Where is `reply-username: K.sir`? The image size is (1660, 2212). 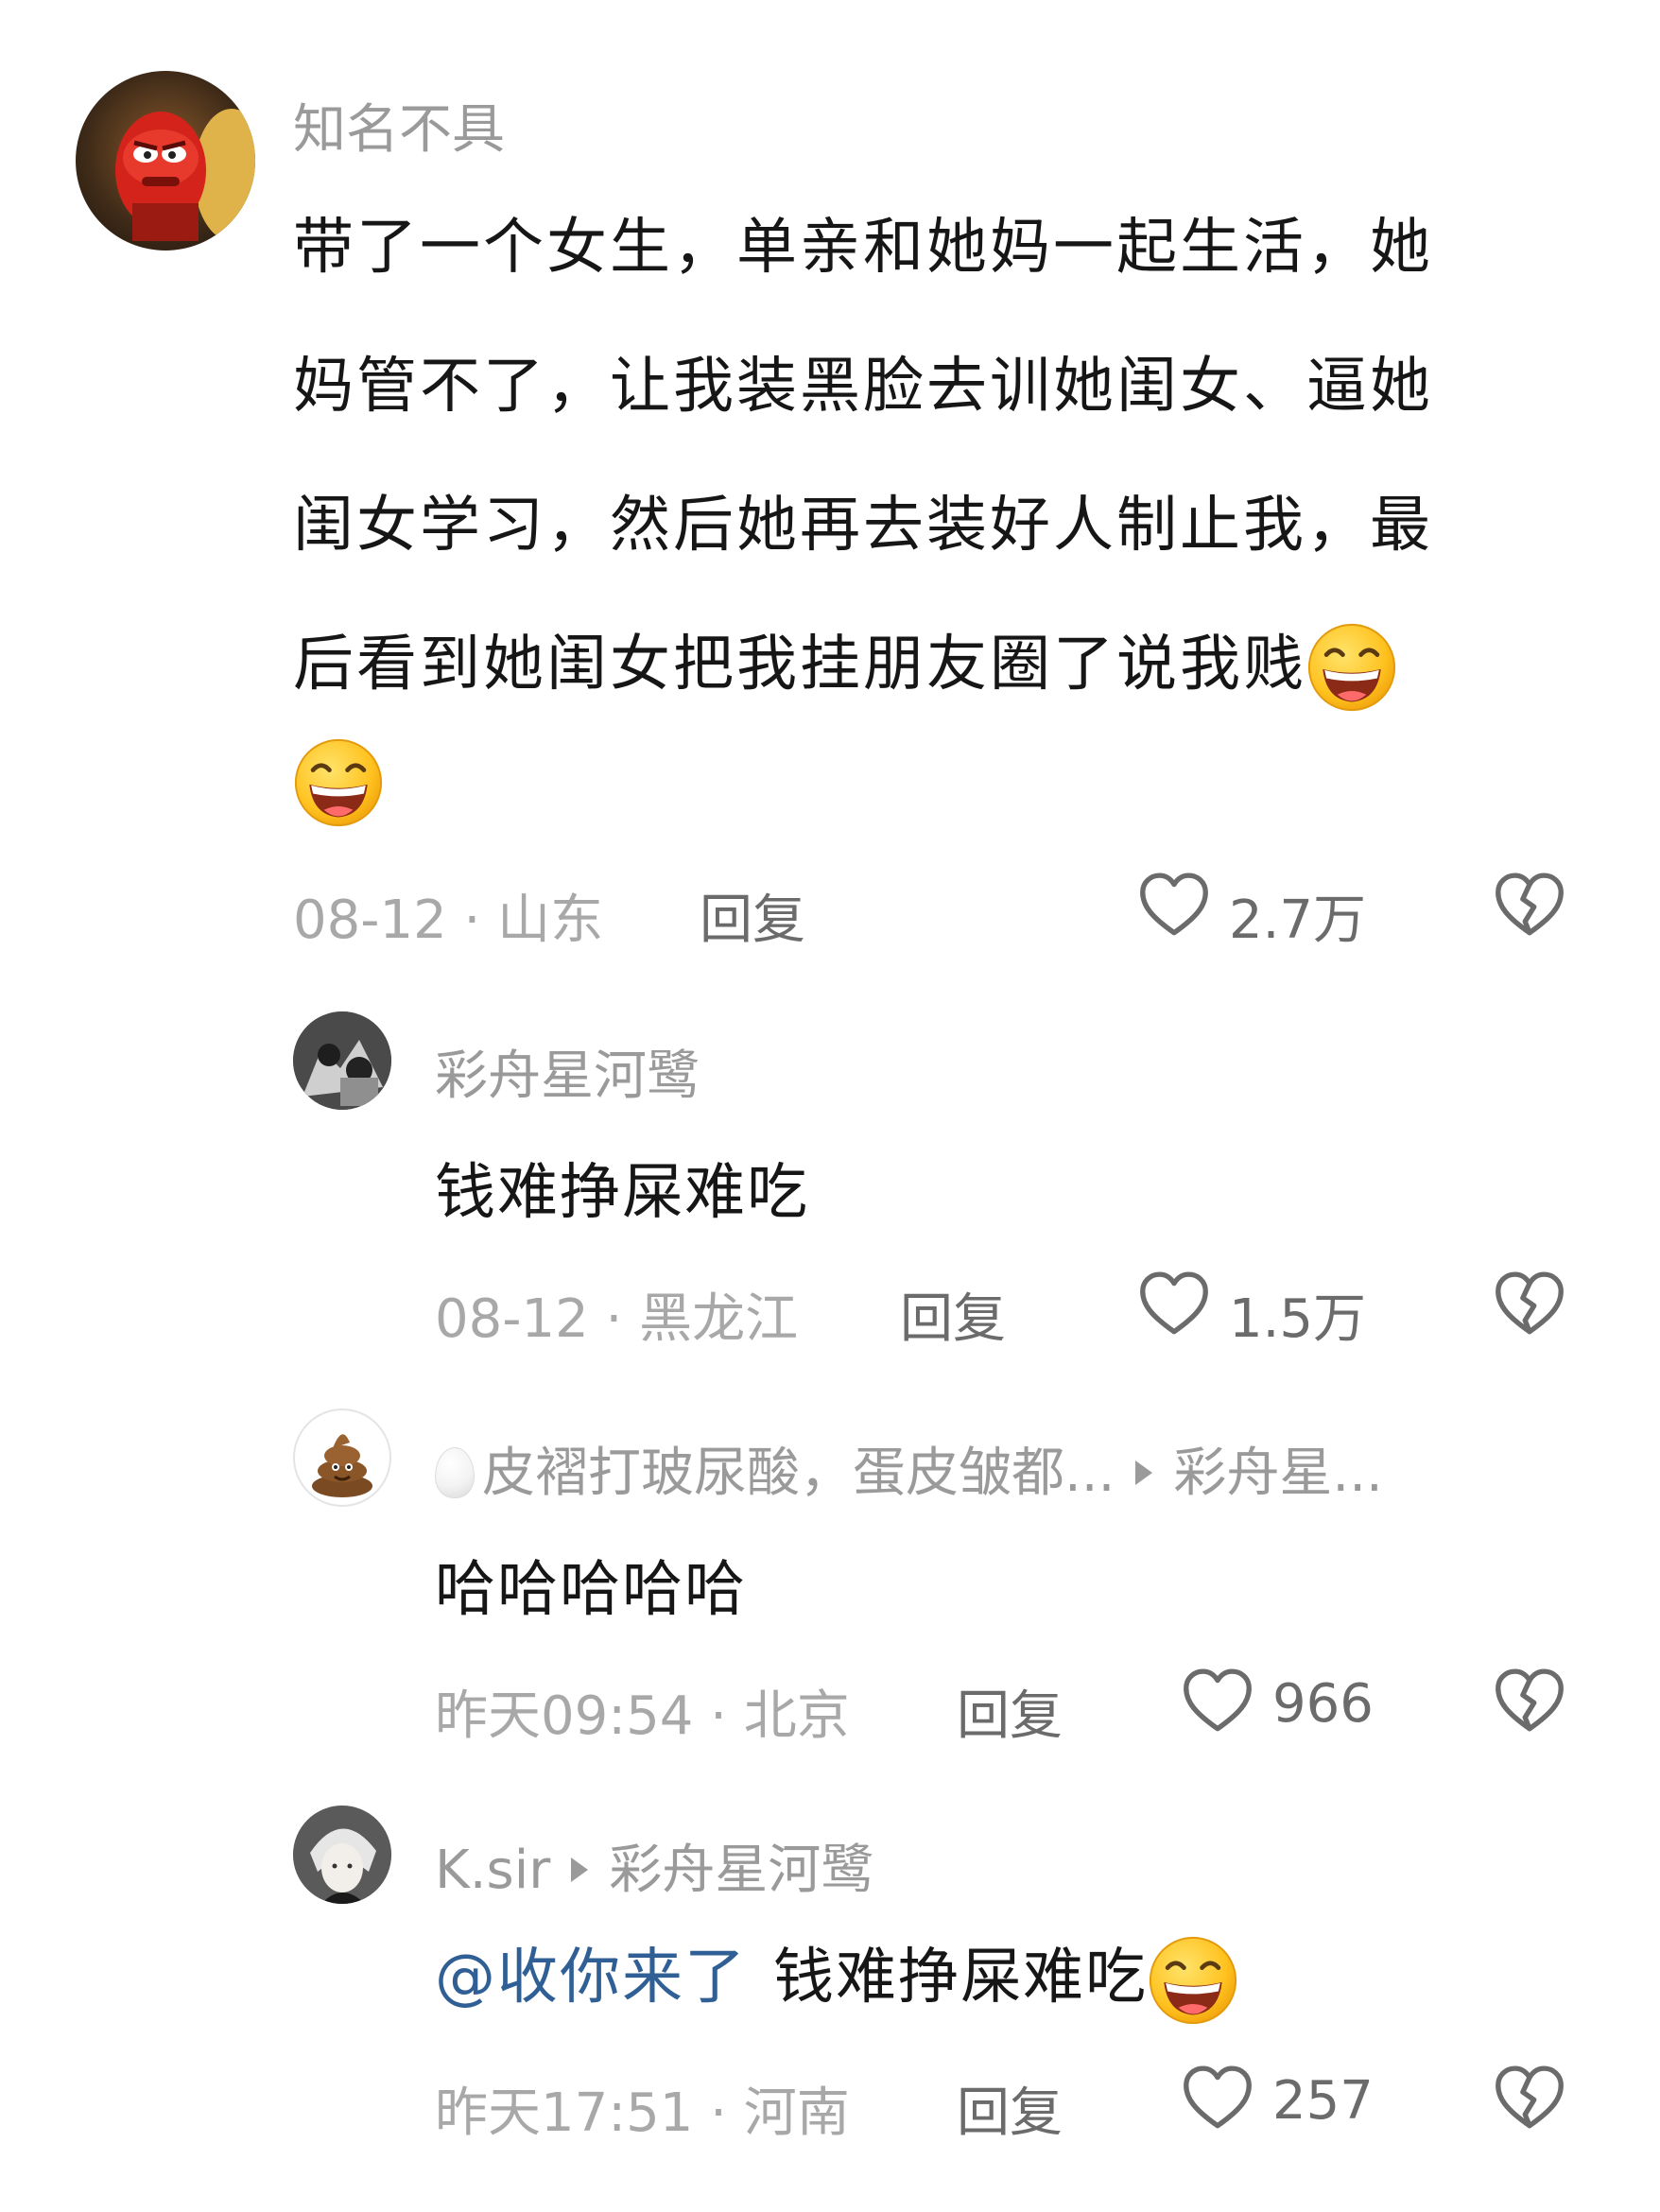 reply-username: K.sir is located at coordinates (492, 1870).